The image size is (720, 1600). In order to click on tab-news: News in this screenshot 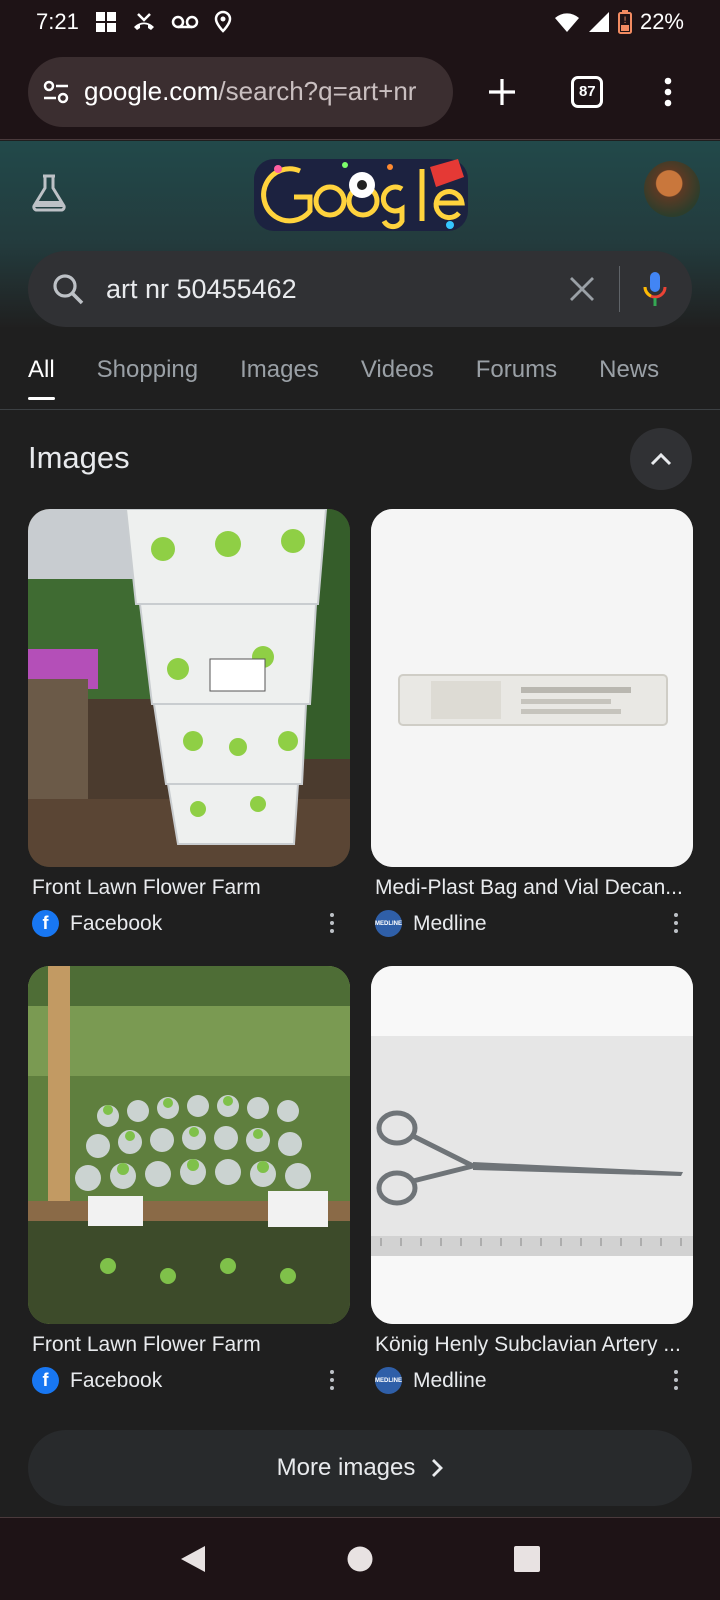, I will do `click(629, 370)`.